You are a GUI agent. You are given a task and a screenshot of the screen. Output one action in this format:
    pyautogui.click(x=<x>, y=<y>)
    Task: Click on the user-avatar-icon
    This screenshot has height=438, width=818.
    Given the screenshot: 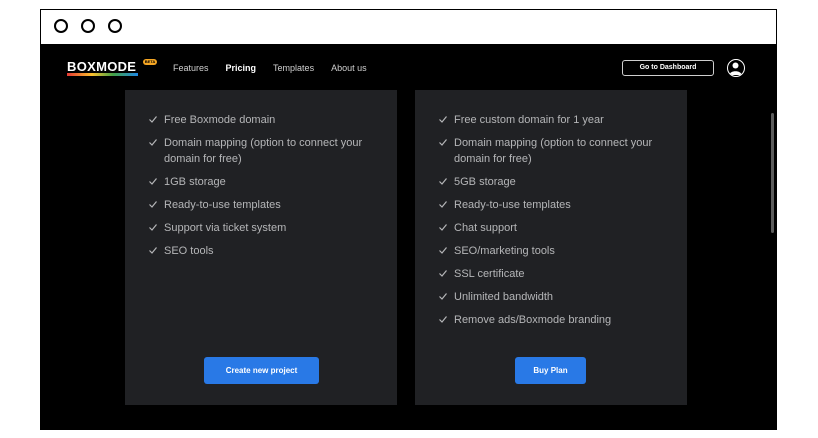 What is the action you would take?
    pyautogui.click(x=736, y=68)
    